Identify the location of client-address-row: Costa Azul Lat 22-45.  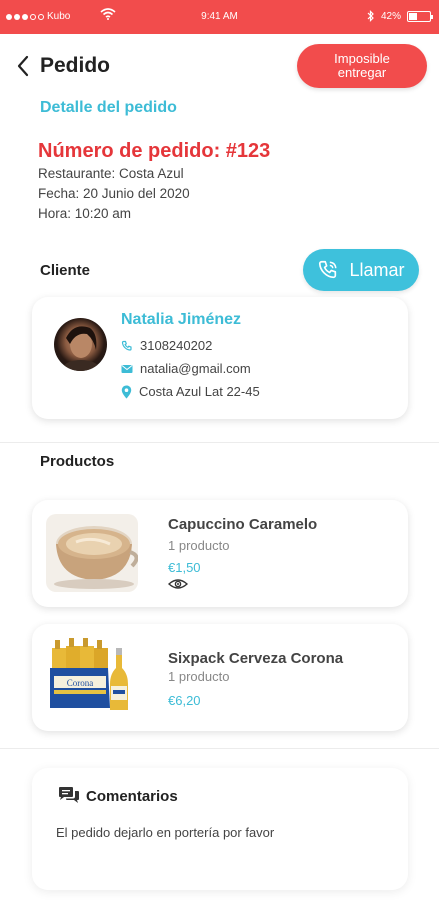
(190, 391).